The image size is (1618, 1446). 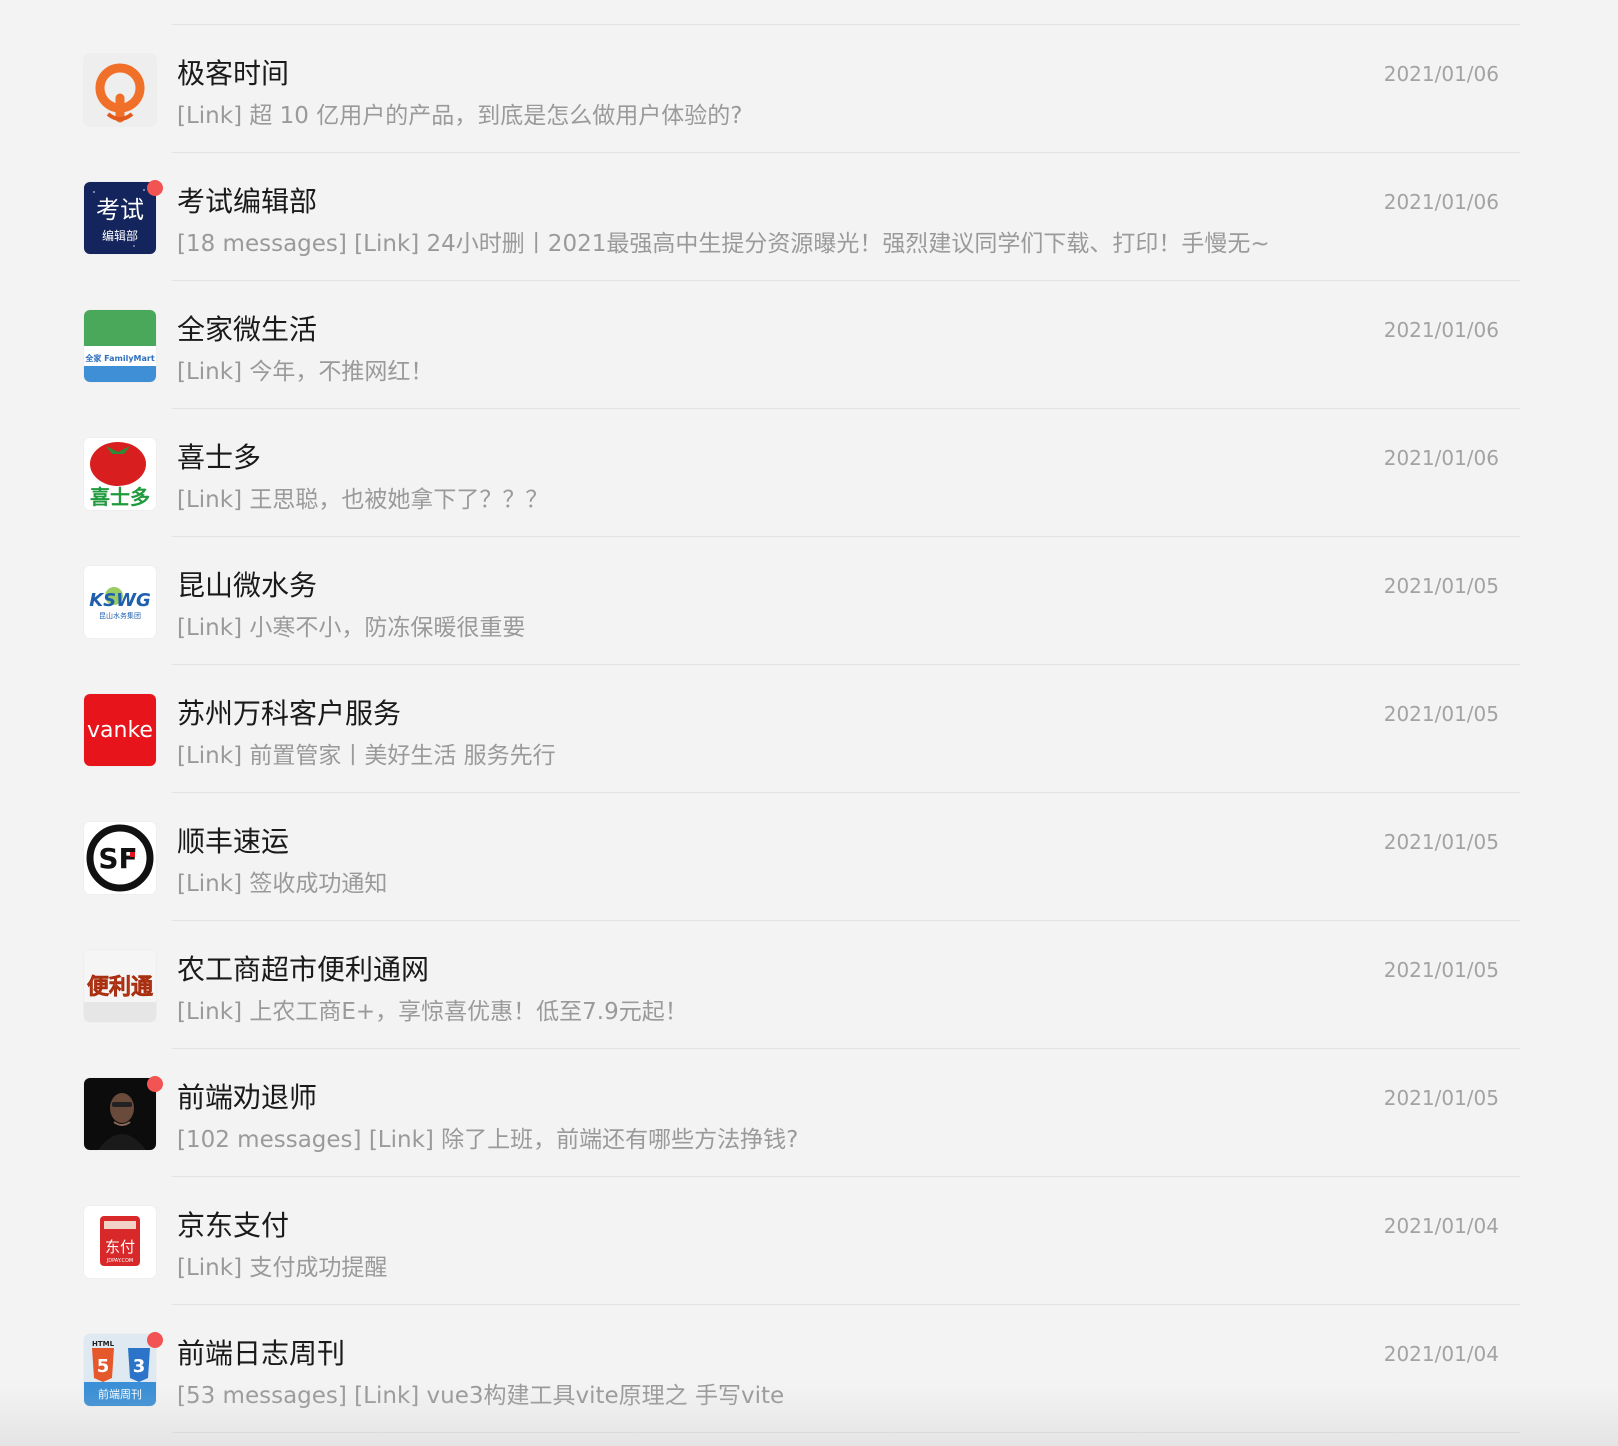 What do you see at coordinates (366, 756) in the screenshot?
I see `chat-preview: [Link] 前置管家丨美好生活 服务先行` at bounding box center [366, 756].